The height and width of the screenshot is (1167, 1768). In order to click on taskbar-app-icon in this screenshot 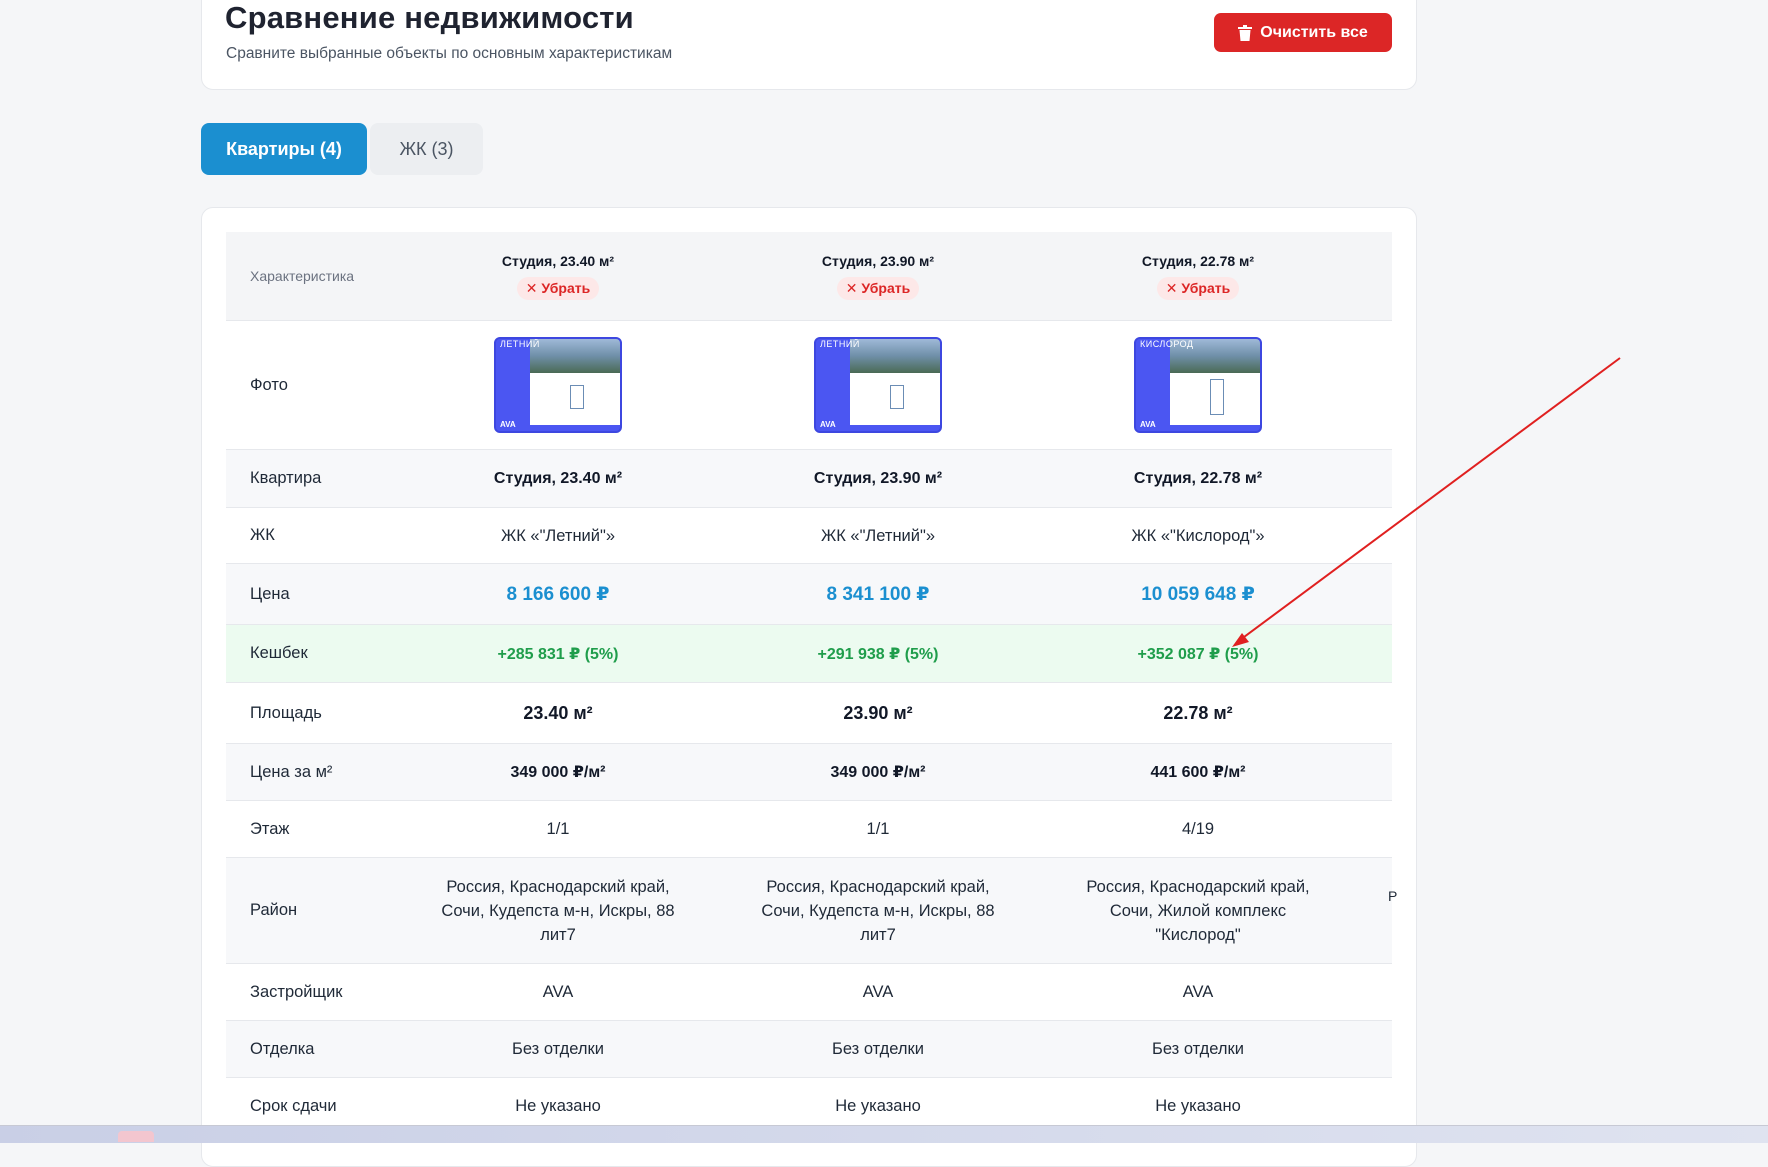, I will do `click(136, 1136)`.